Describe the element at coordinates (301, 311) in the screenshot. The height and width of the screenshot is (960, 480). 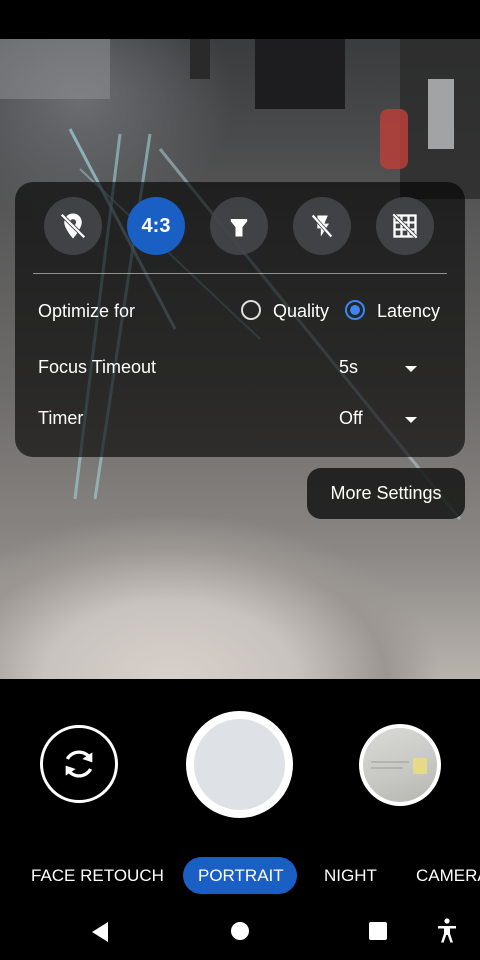
I see `quality-label: Quality` at that location.